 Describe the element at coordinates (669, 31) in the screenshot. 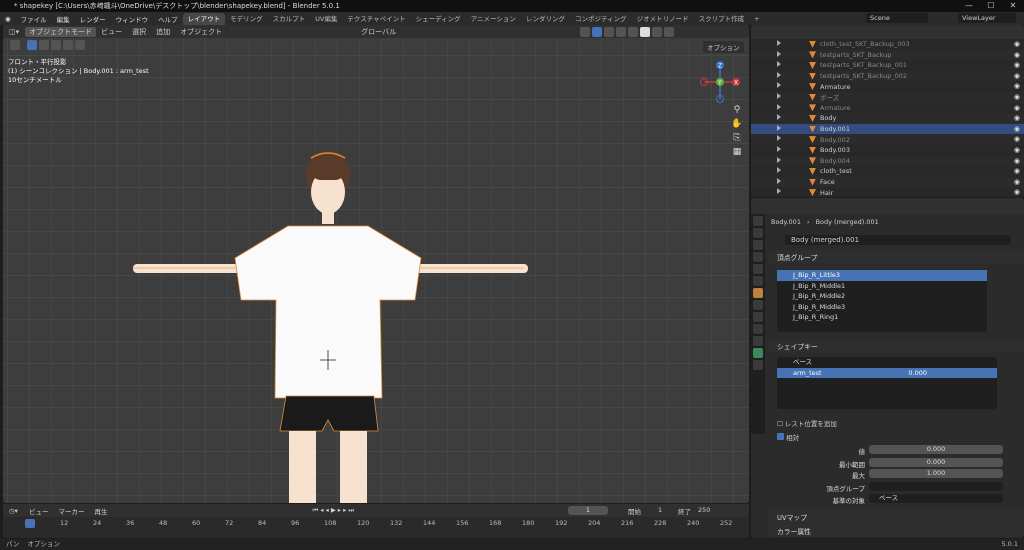

I see `shading-render-icon` at that location.